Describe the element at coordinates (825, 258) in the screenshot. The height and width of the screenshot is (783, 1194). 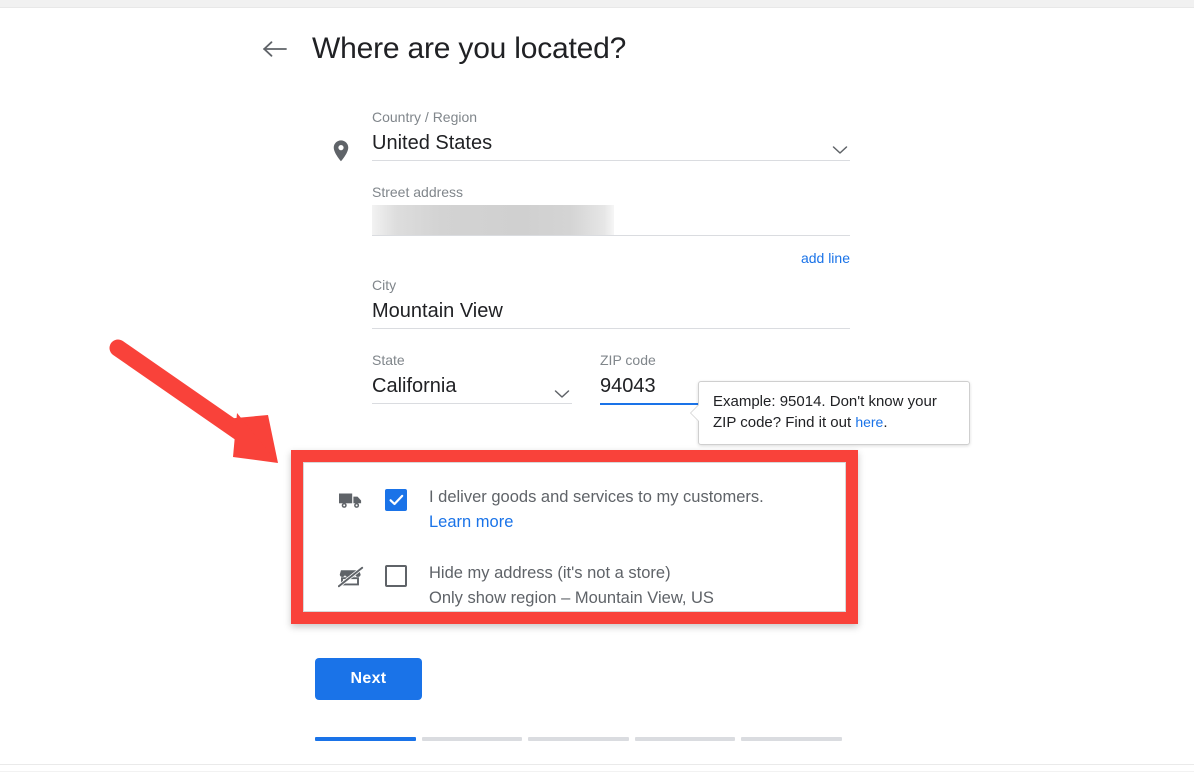
I see `add-line-link: add line` at that location.